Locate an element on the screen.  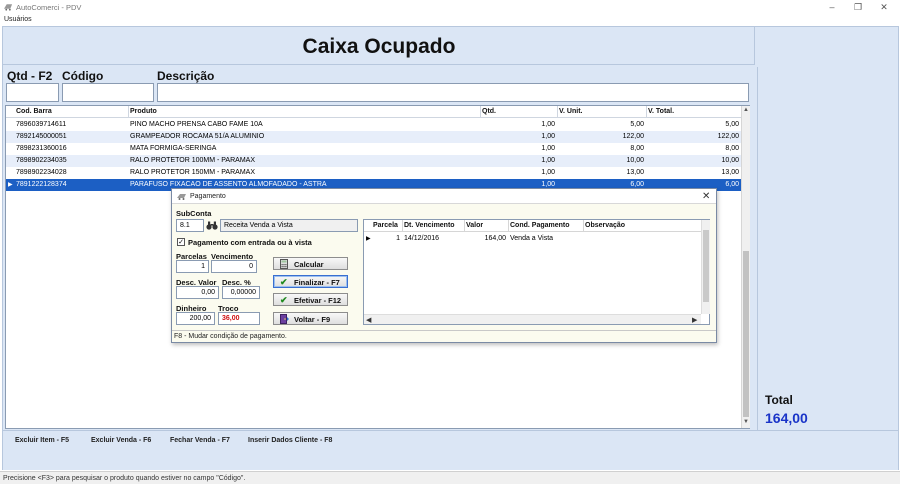
cell-cod: 7896039714611 is located at coordinates (41, 124).